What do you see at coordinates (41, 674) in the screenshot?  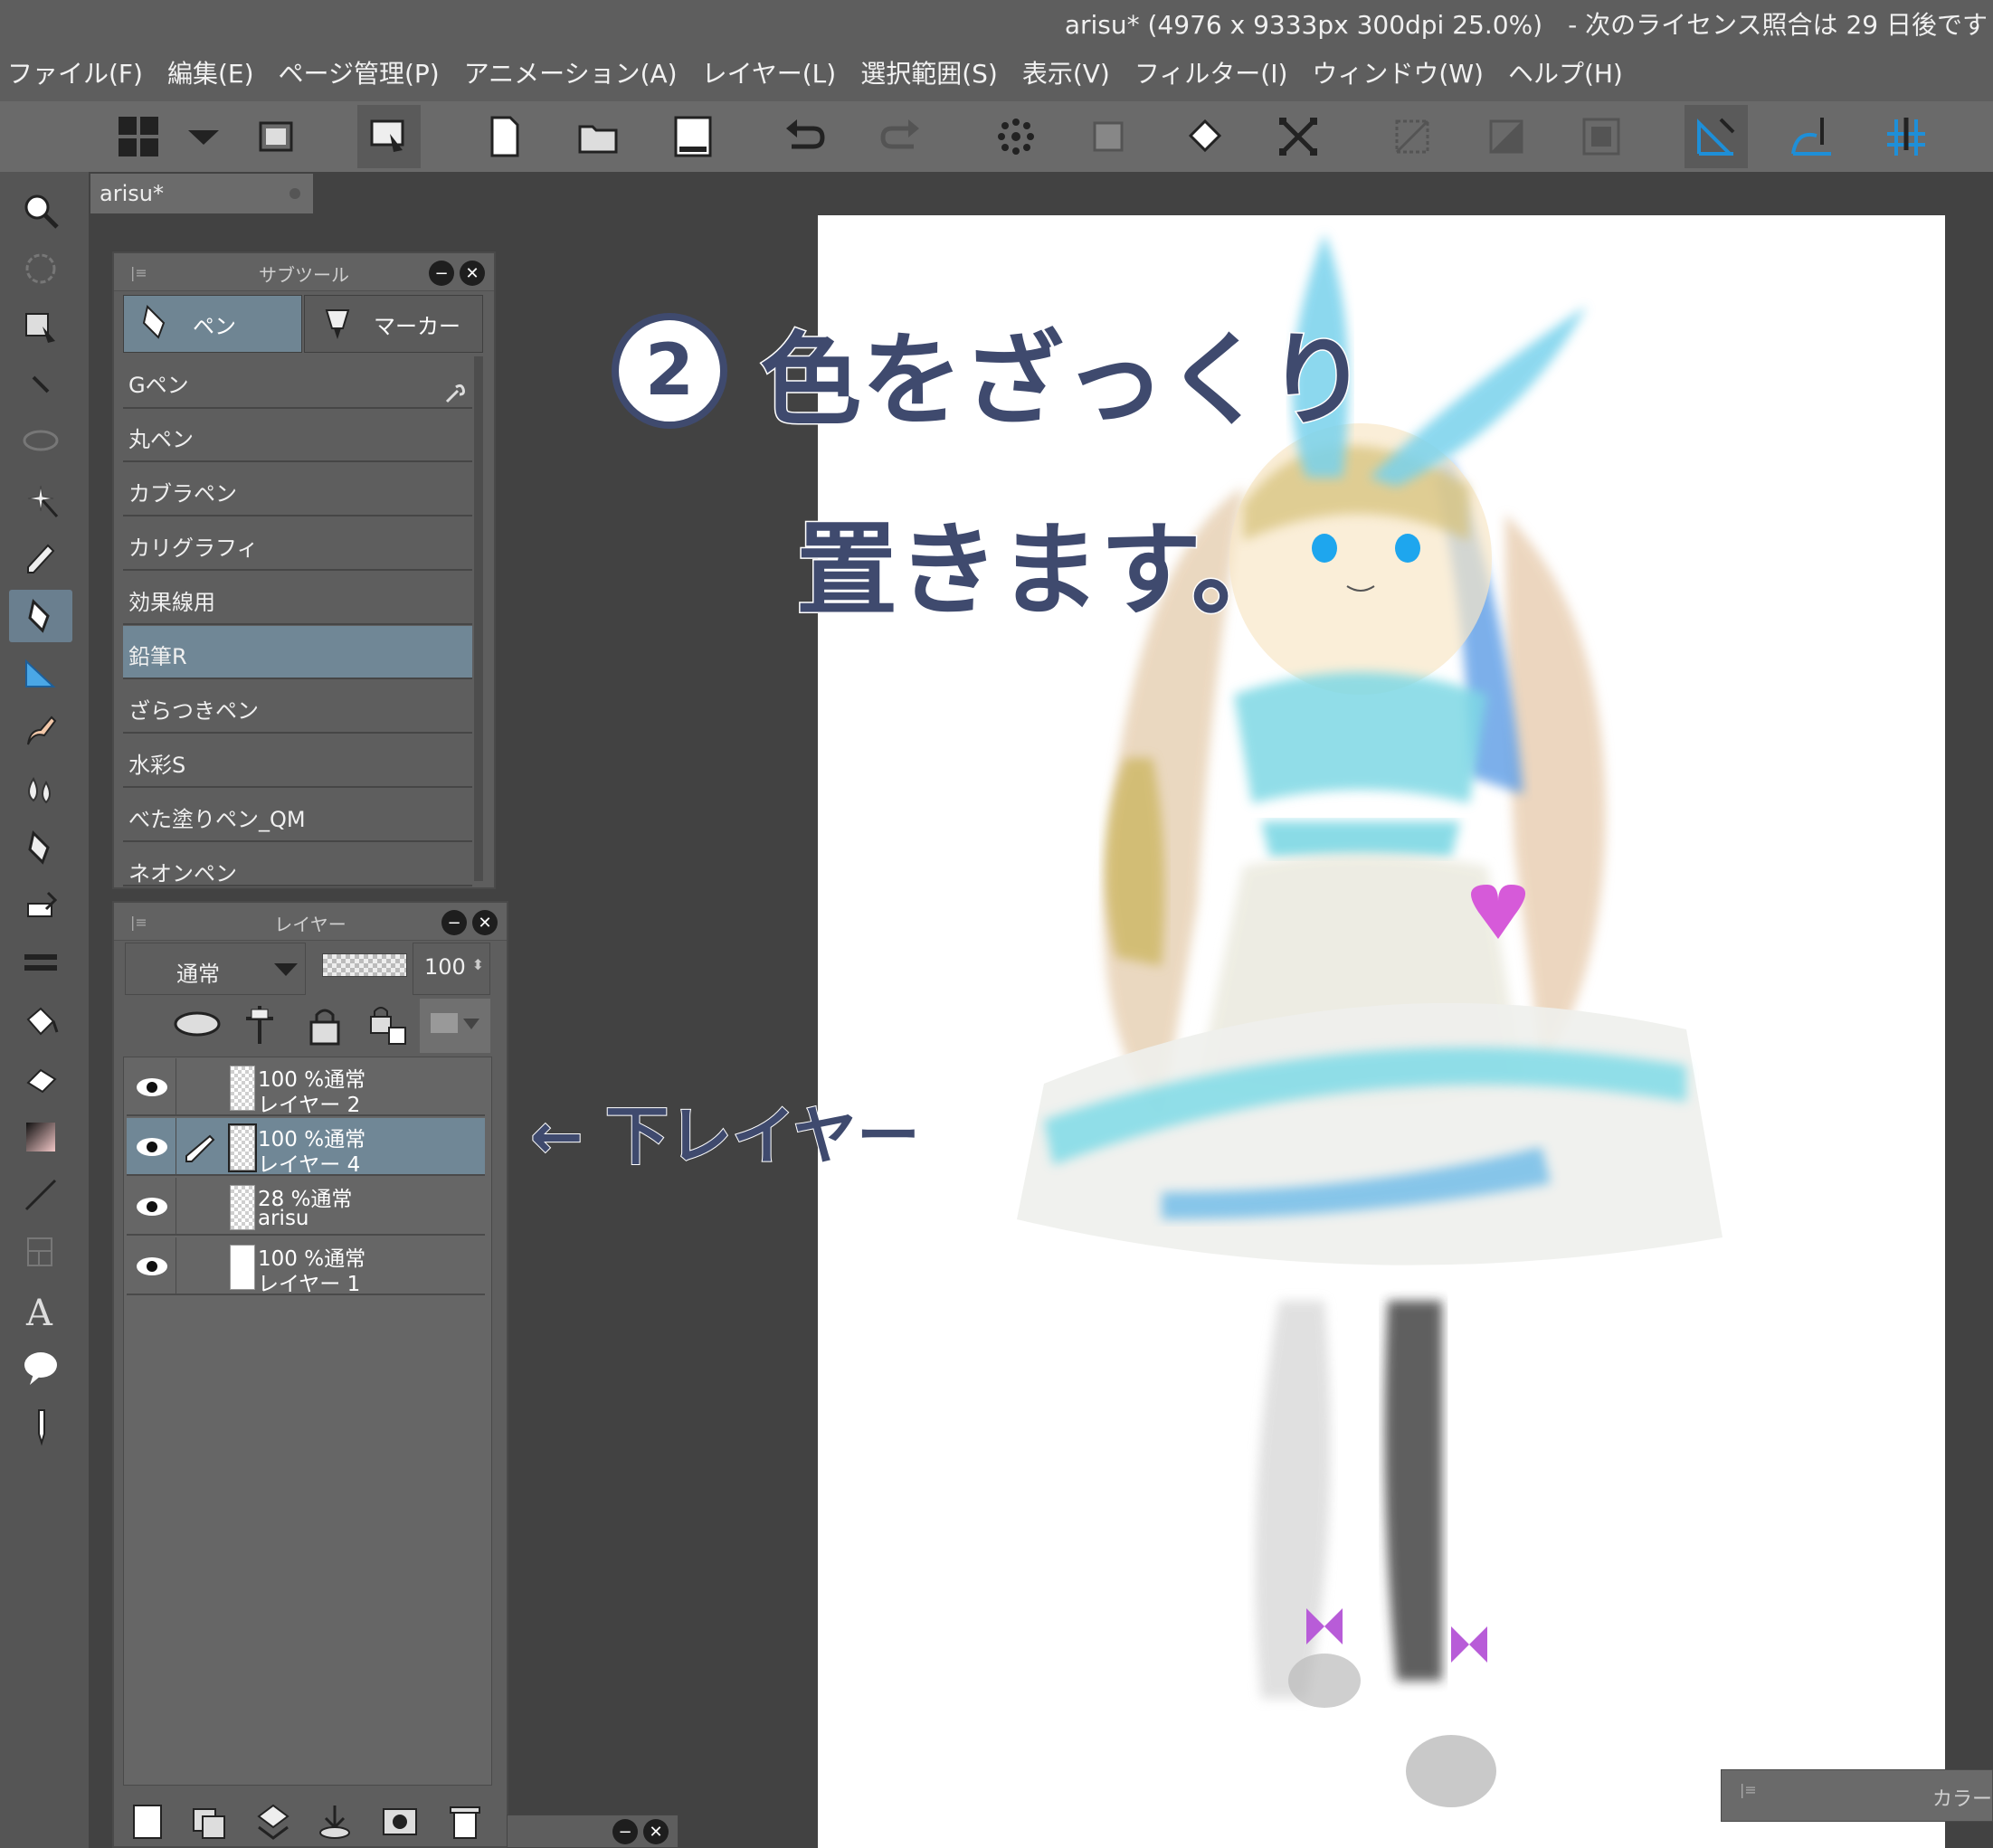 I see `pencil-tool-icon` at bounding box center [41, 674].